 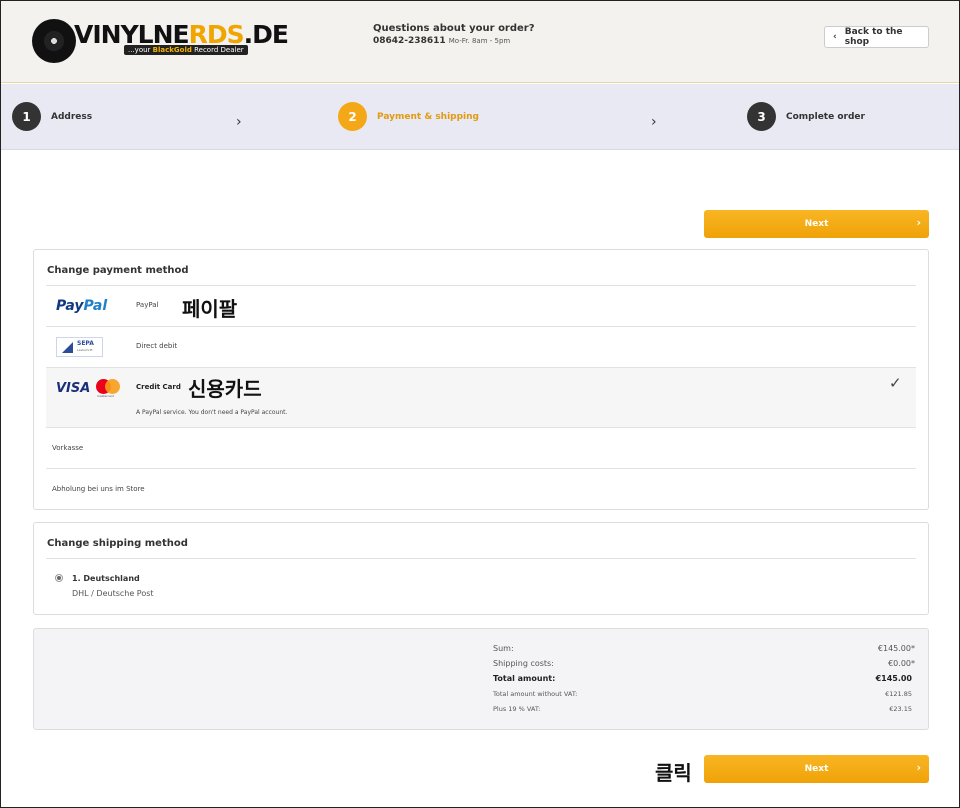 What do you see at coordinates (481, 447) in the screenshot?
I see `payment-option-vorkasse: Vorkasse` at bounding box center [481, 447].